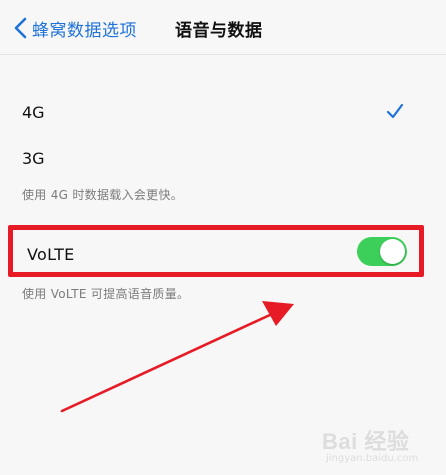 This screenshot has height=475, width=446. I want to click on page-title: 语音与数据, so click(219, 31).